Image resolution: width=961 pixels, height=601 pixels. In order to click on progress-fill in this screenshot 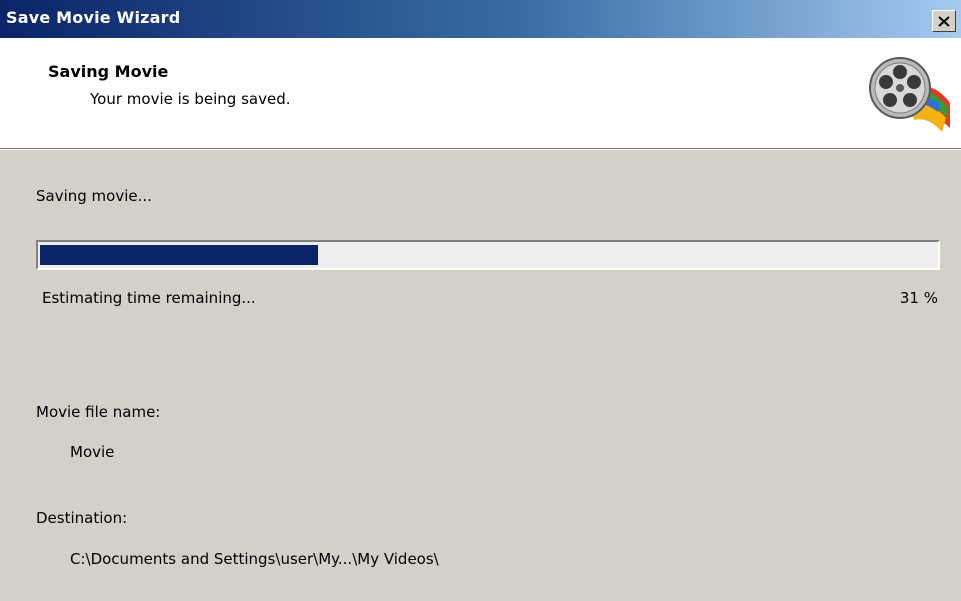, I will do `click(179, 255)`.